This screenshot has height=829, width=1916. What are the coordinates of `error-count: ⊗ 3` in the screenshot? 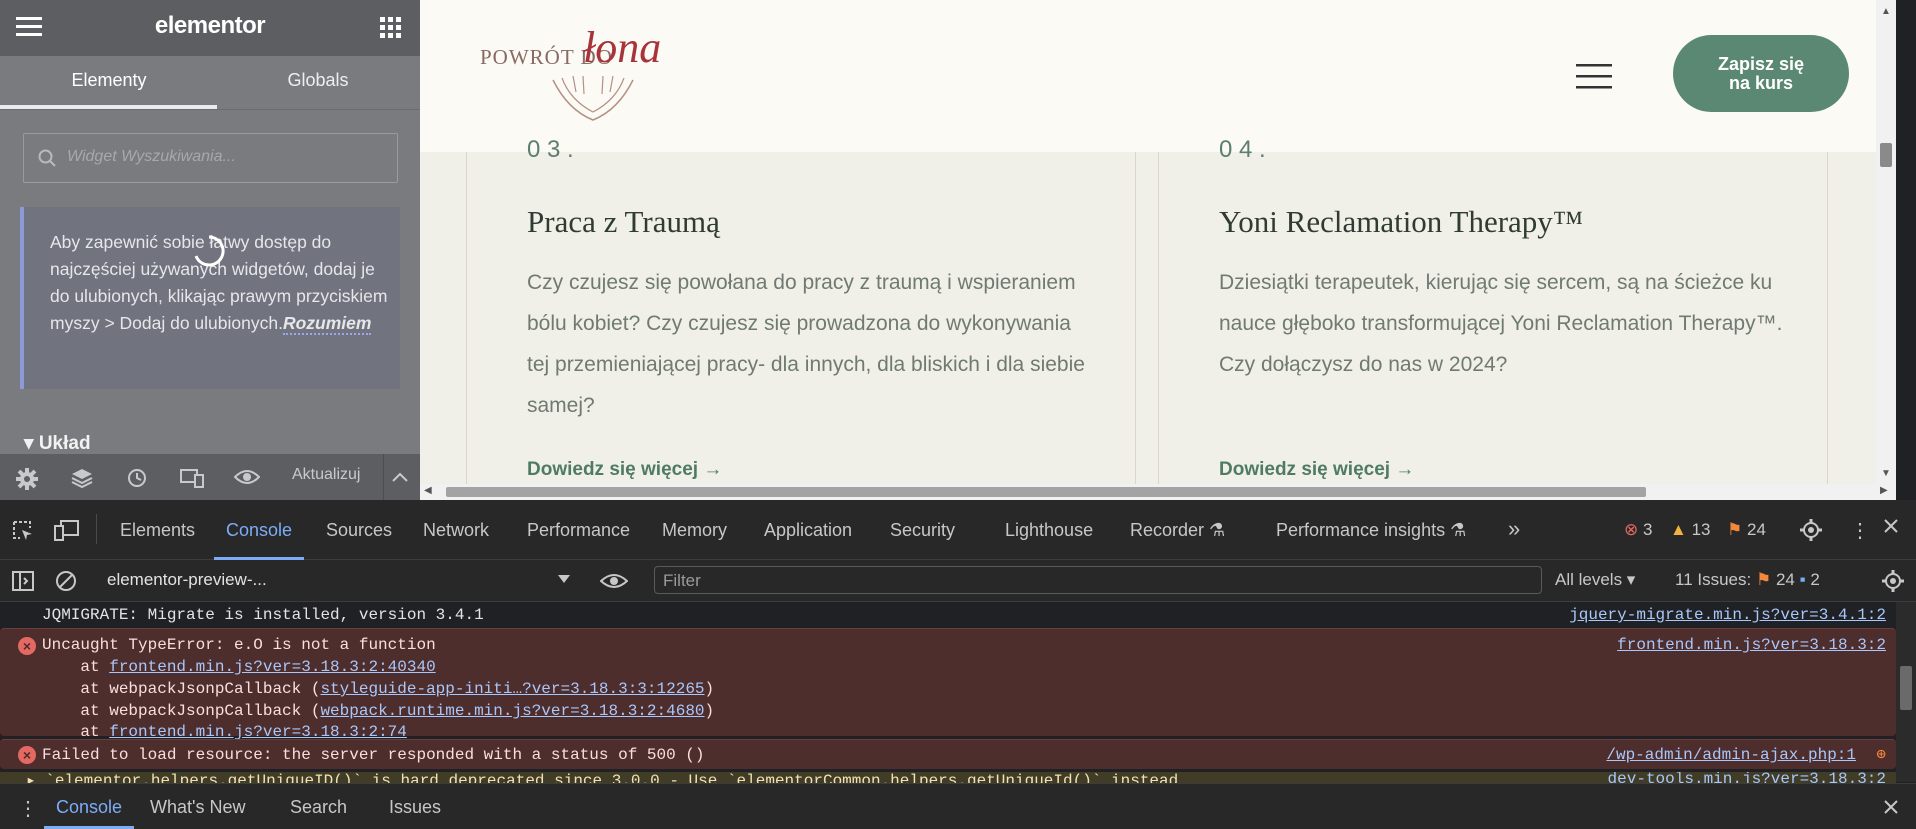 It's located at (1638, 530).